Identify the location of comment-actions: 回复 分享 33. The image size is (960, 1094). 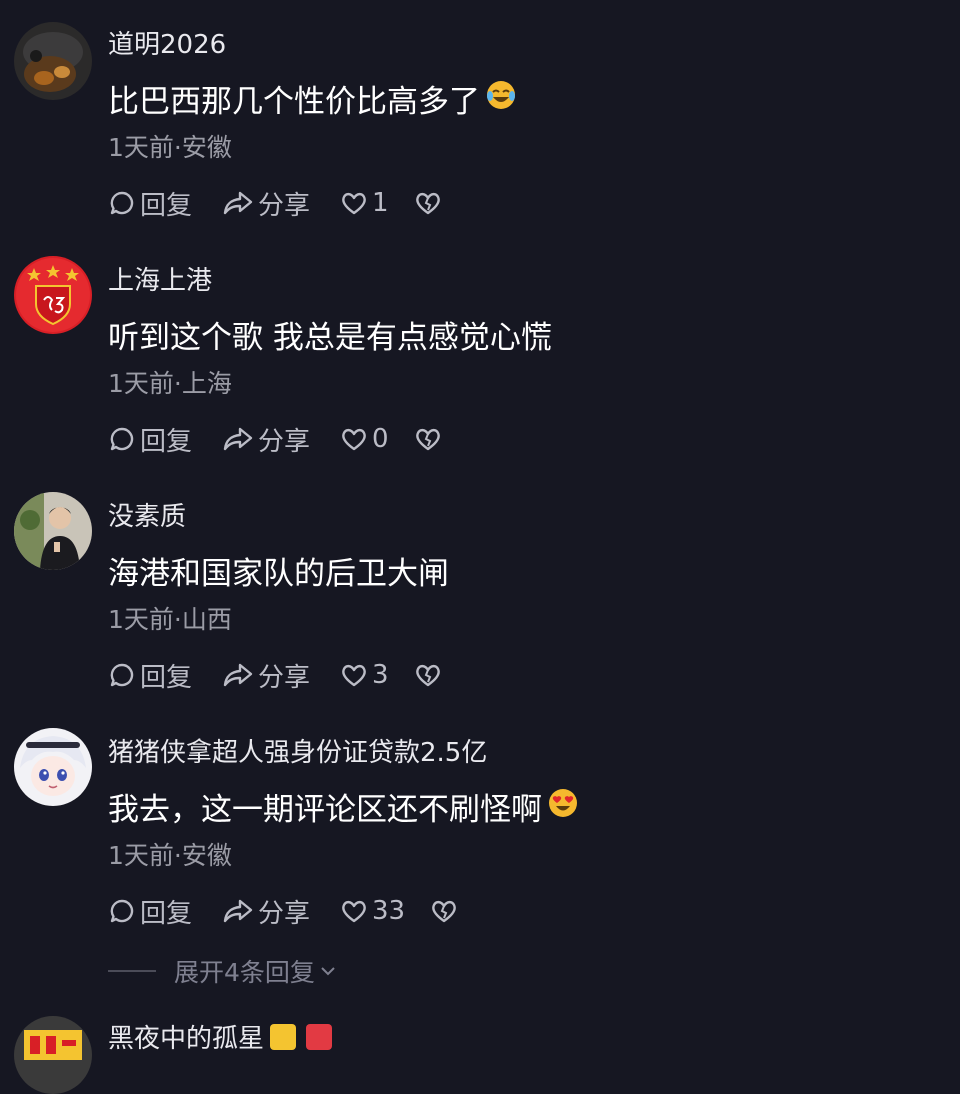
(282, 911).